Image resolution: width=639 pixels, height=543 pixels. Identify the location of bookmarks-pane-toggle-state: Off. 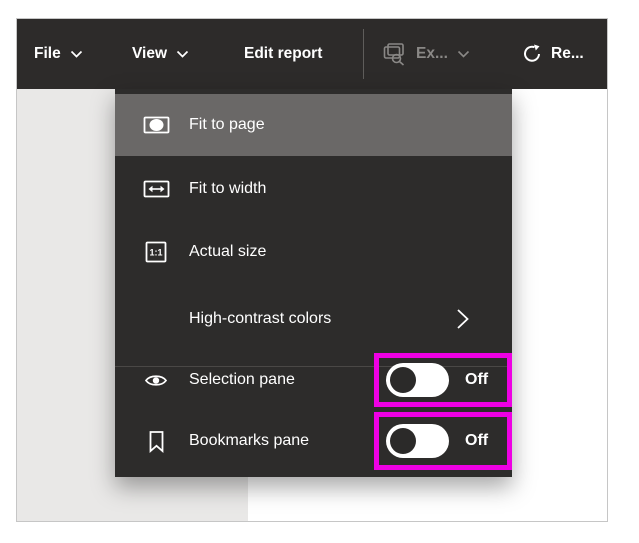
(477, 440).